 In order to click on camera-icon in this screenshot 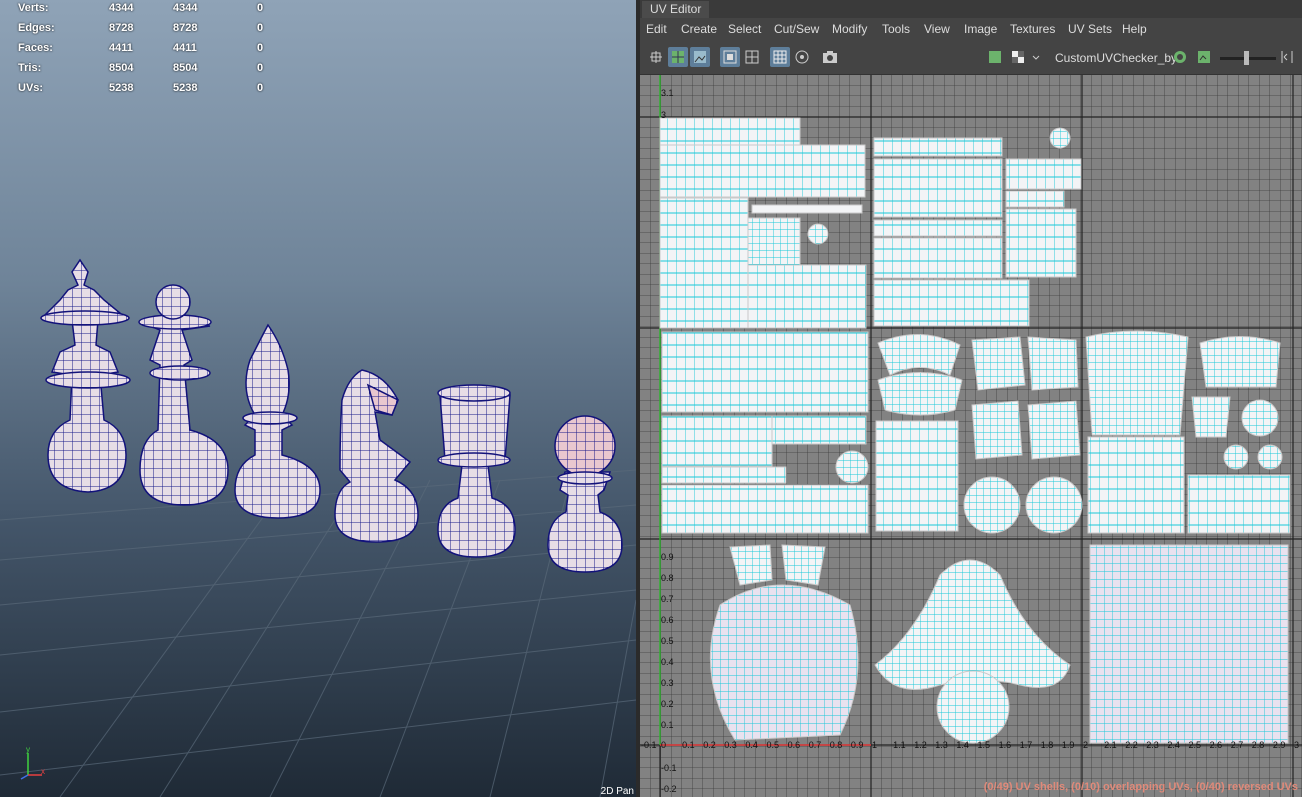, I will do `click(830, 57)`.